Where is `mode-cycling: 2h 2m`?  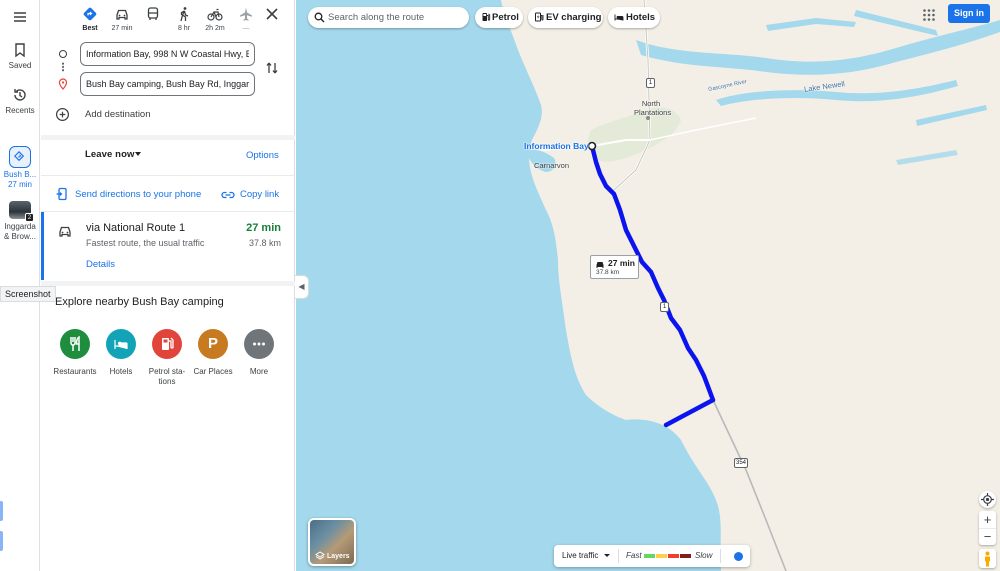
mode-cycling: 2h 2m is located at coordinates (215, 19).